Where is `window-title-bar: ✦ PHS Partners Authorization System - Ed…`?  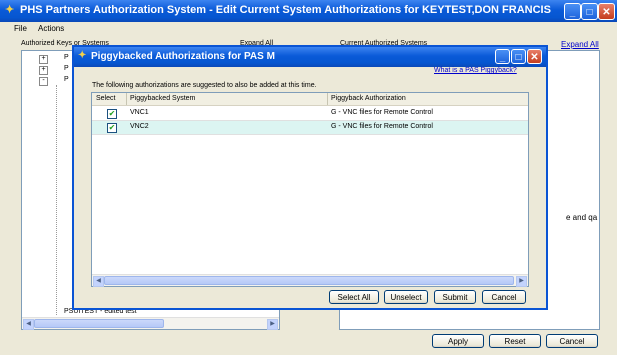
window-title-bar: ✦ PHS Partners Authorization System - Ed… is located at coordinates (308, 11).